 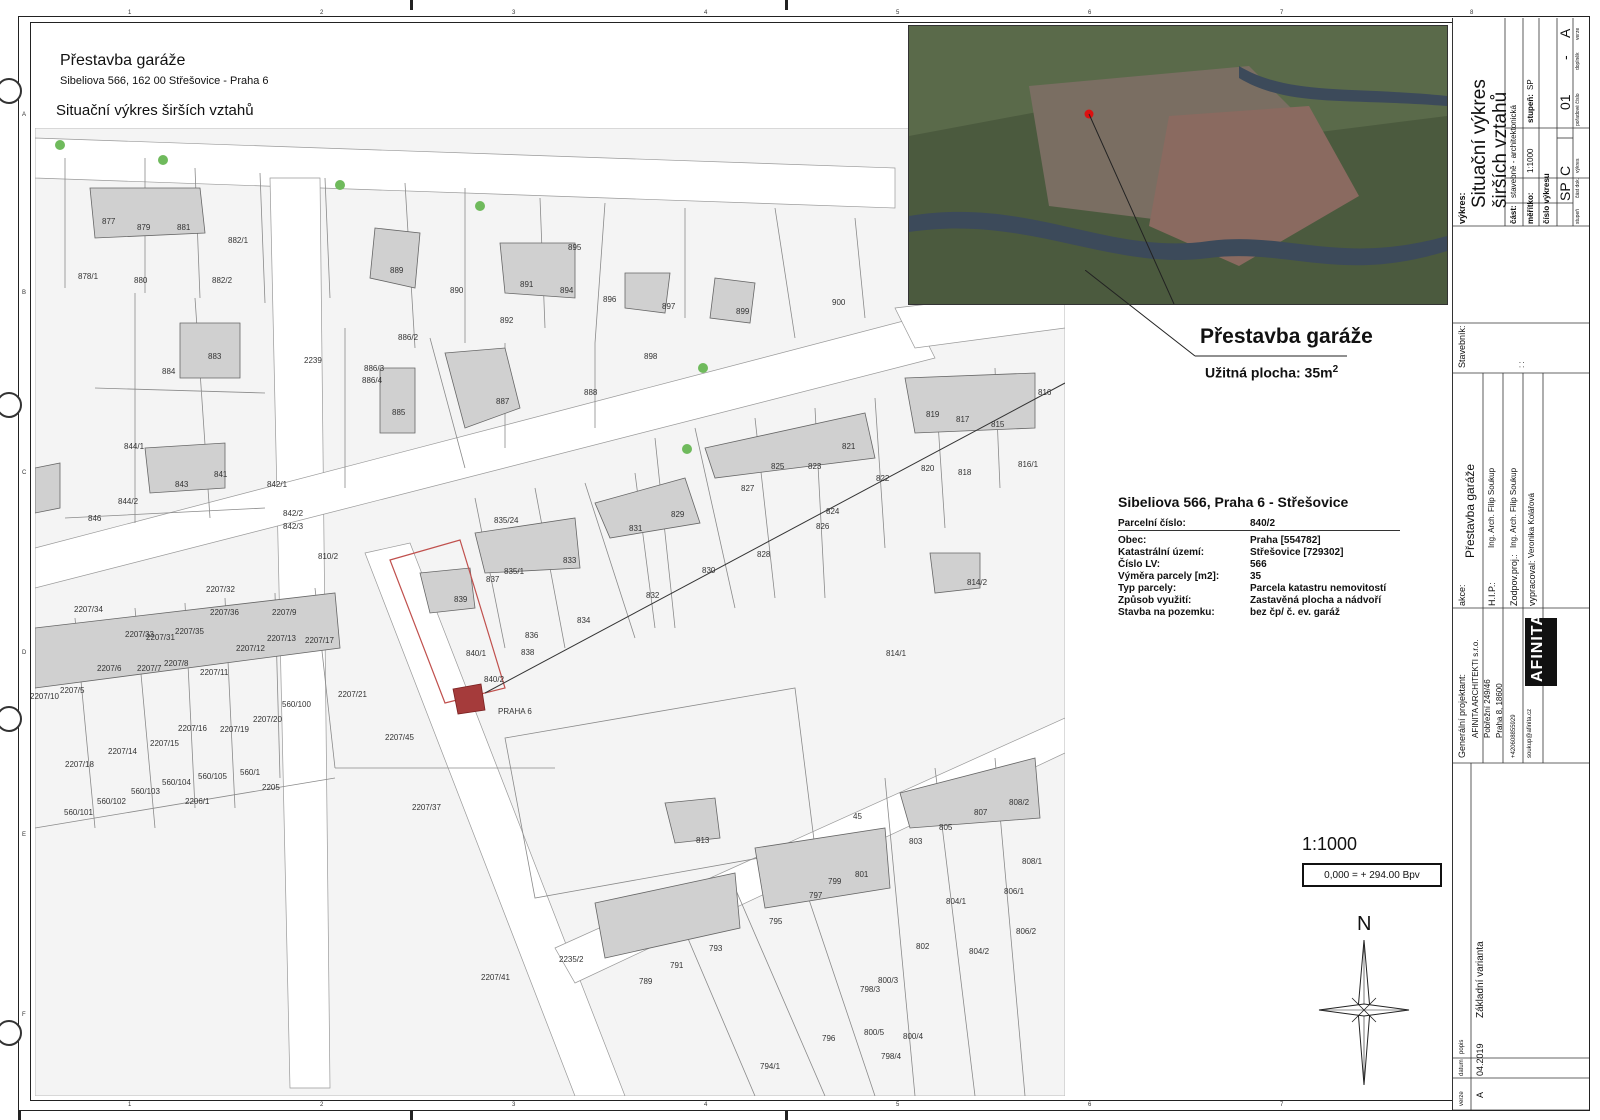 I want to click on tb-col-stupen: stupeň, so click(x=1578, y=216).